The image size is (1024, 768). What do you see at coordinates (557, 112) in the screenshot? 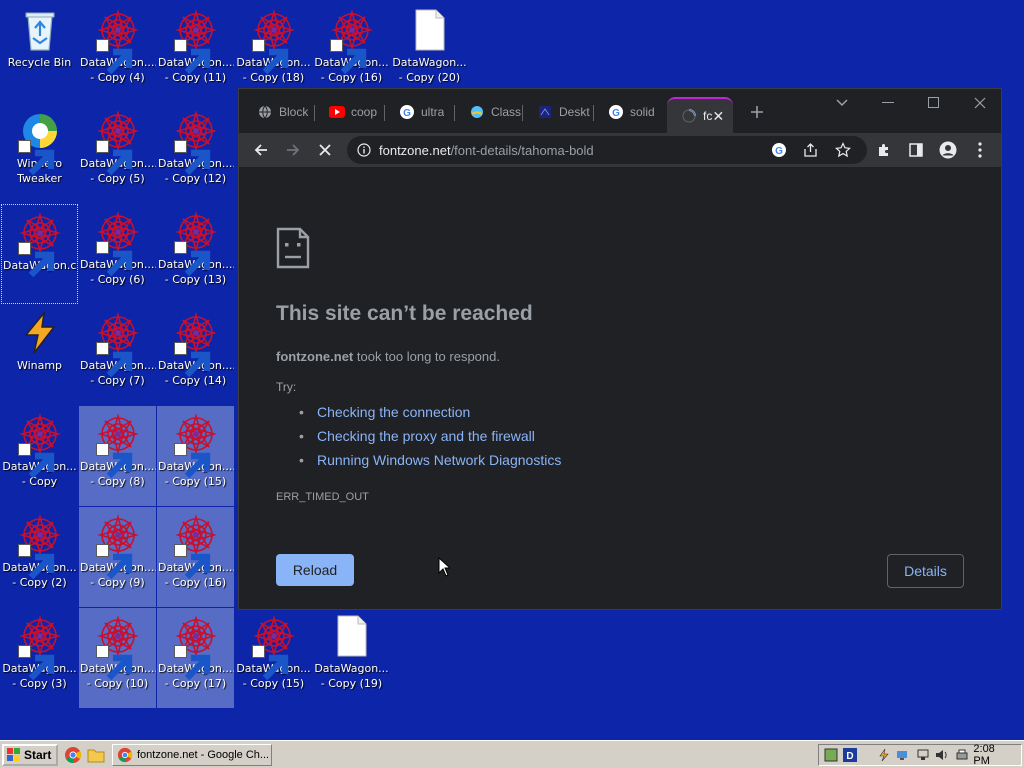
I see `tab-deskt: Deskt` at bounding box center [557, 112].